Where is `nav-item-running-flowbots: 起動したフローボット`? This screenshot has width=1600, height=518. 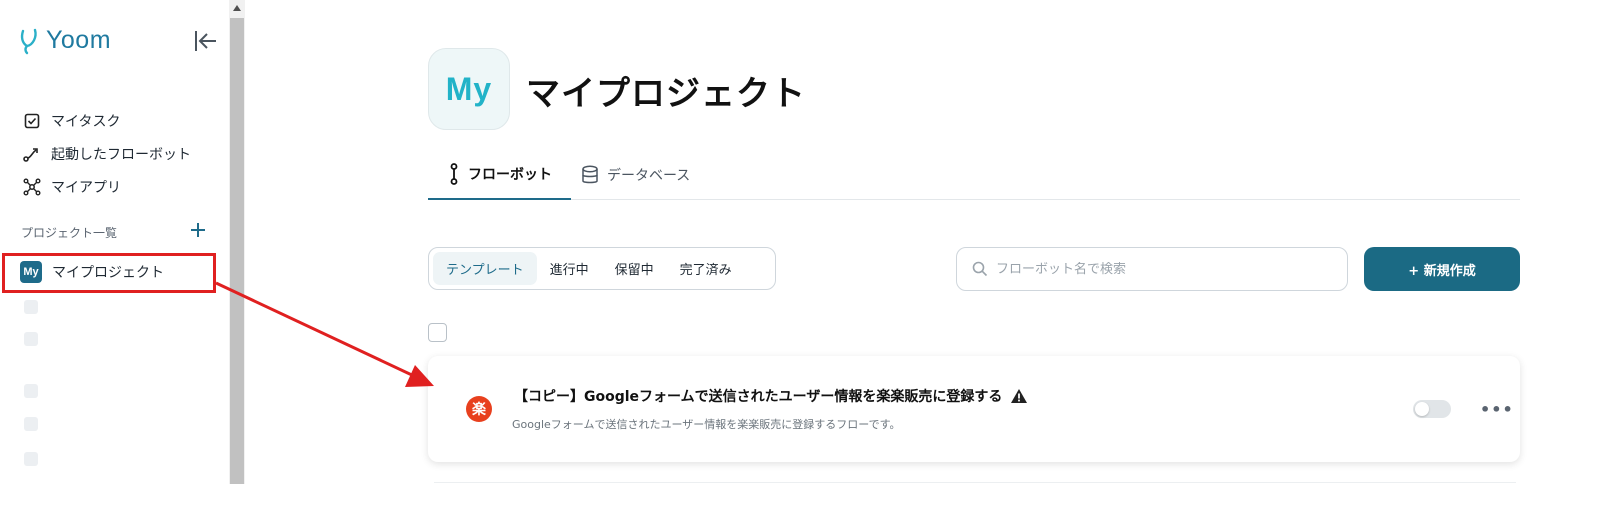 nav-item-running-flowbots: 起動したフローボット is located at coordinates (106, 153).